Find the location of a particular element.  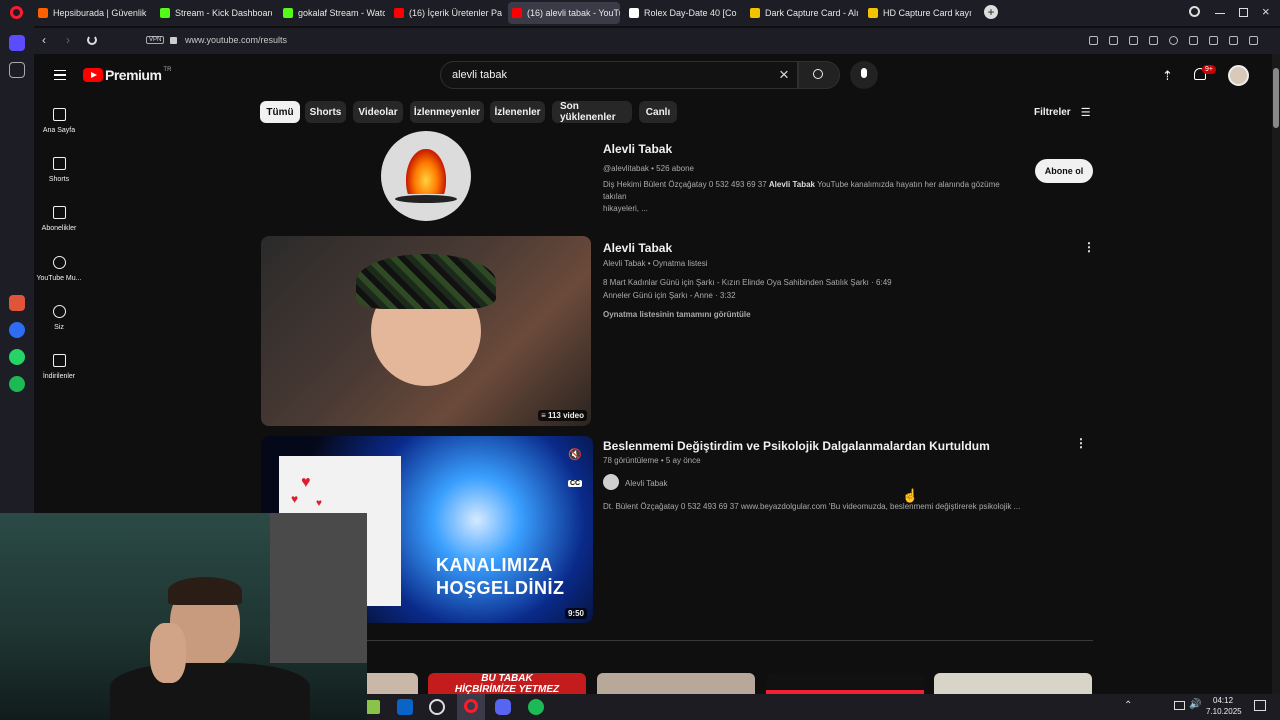

microphone-icon is located at coordinates (864, 73).